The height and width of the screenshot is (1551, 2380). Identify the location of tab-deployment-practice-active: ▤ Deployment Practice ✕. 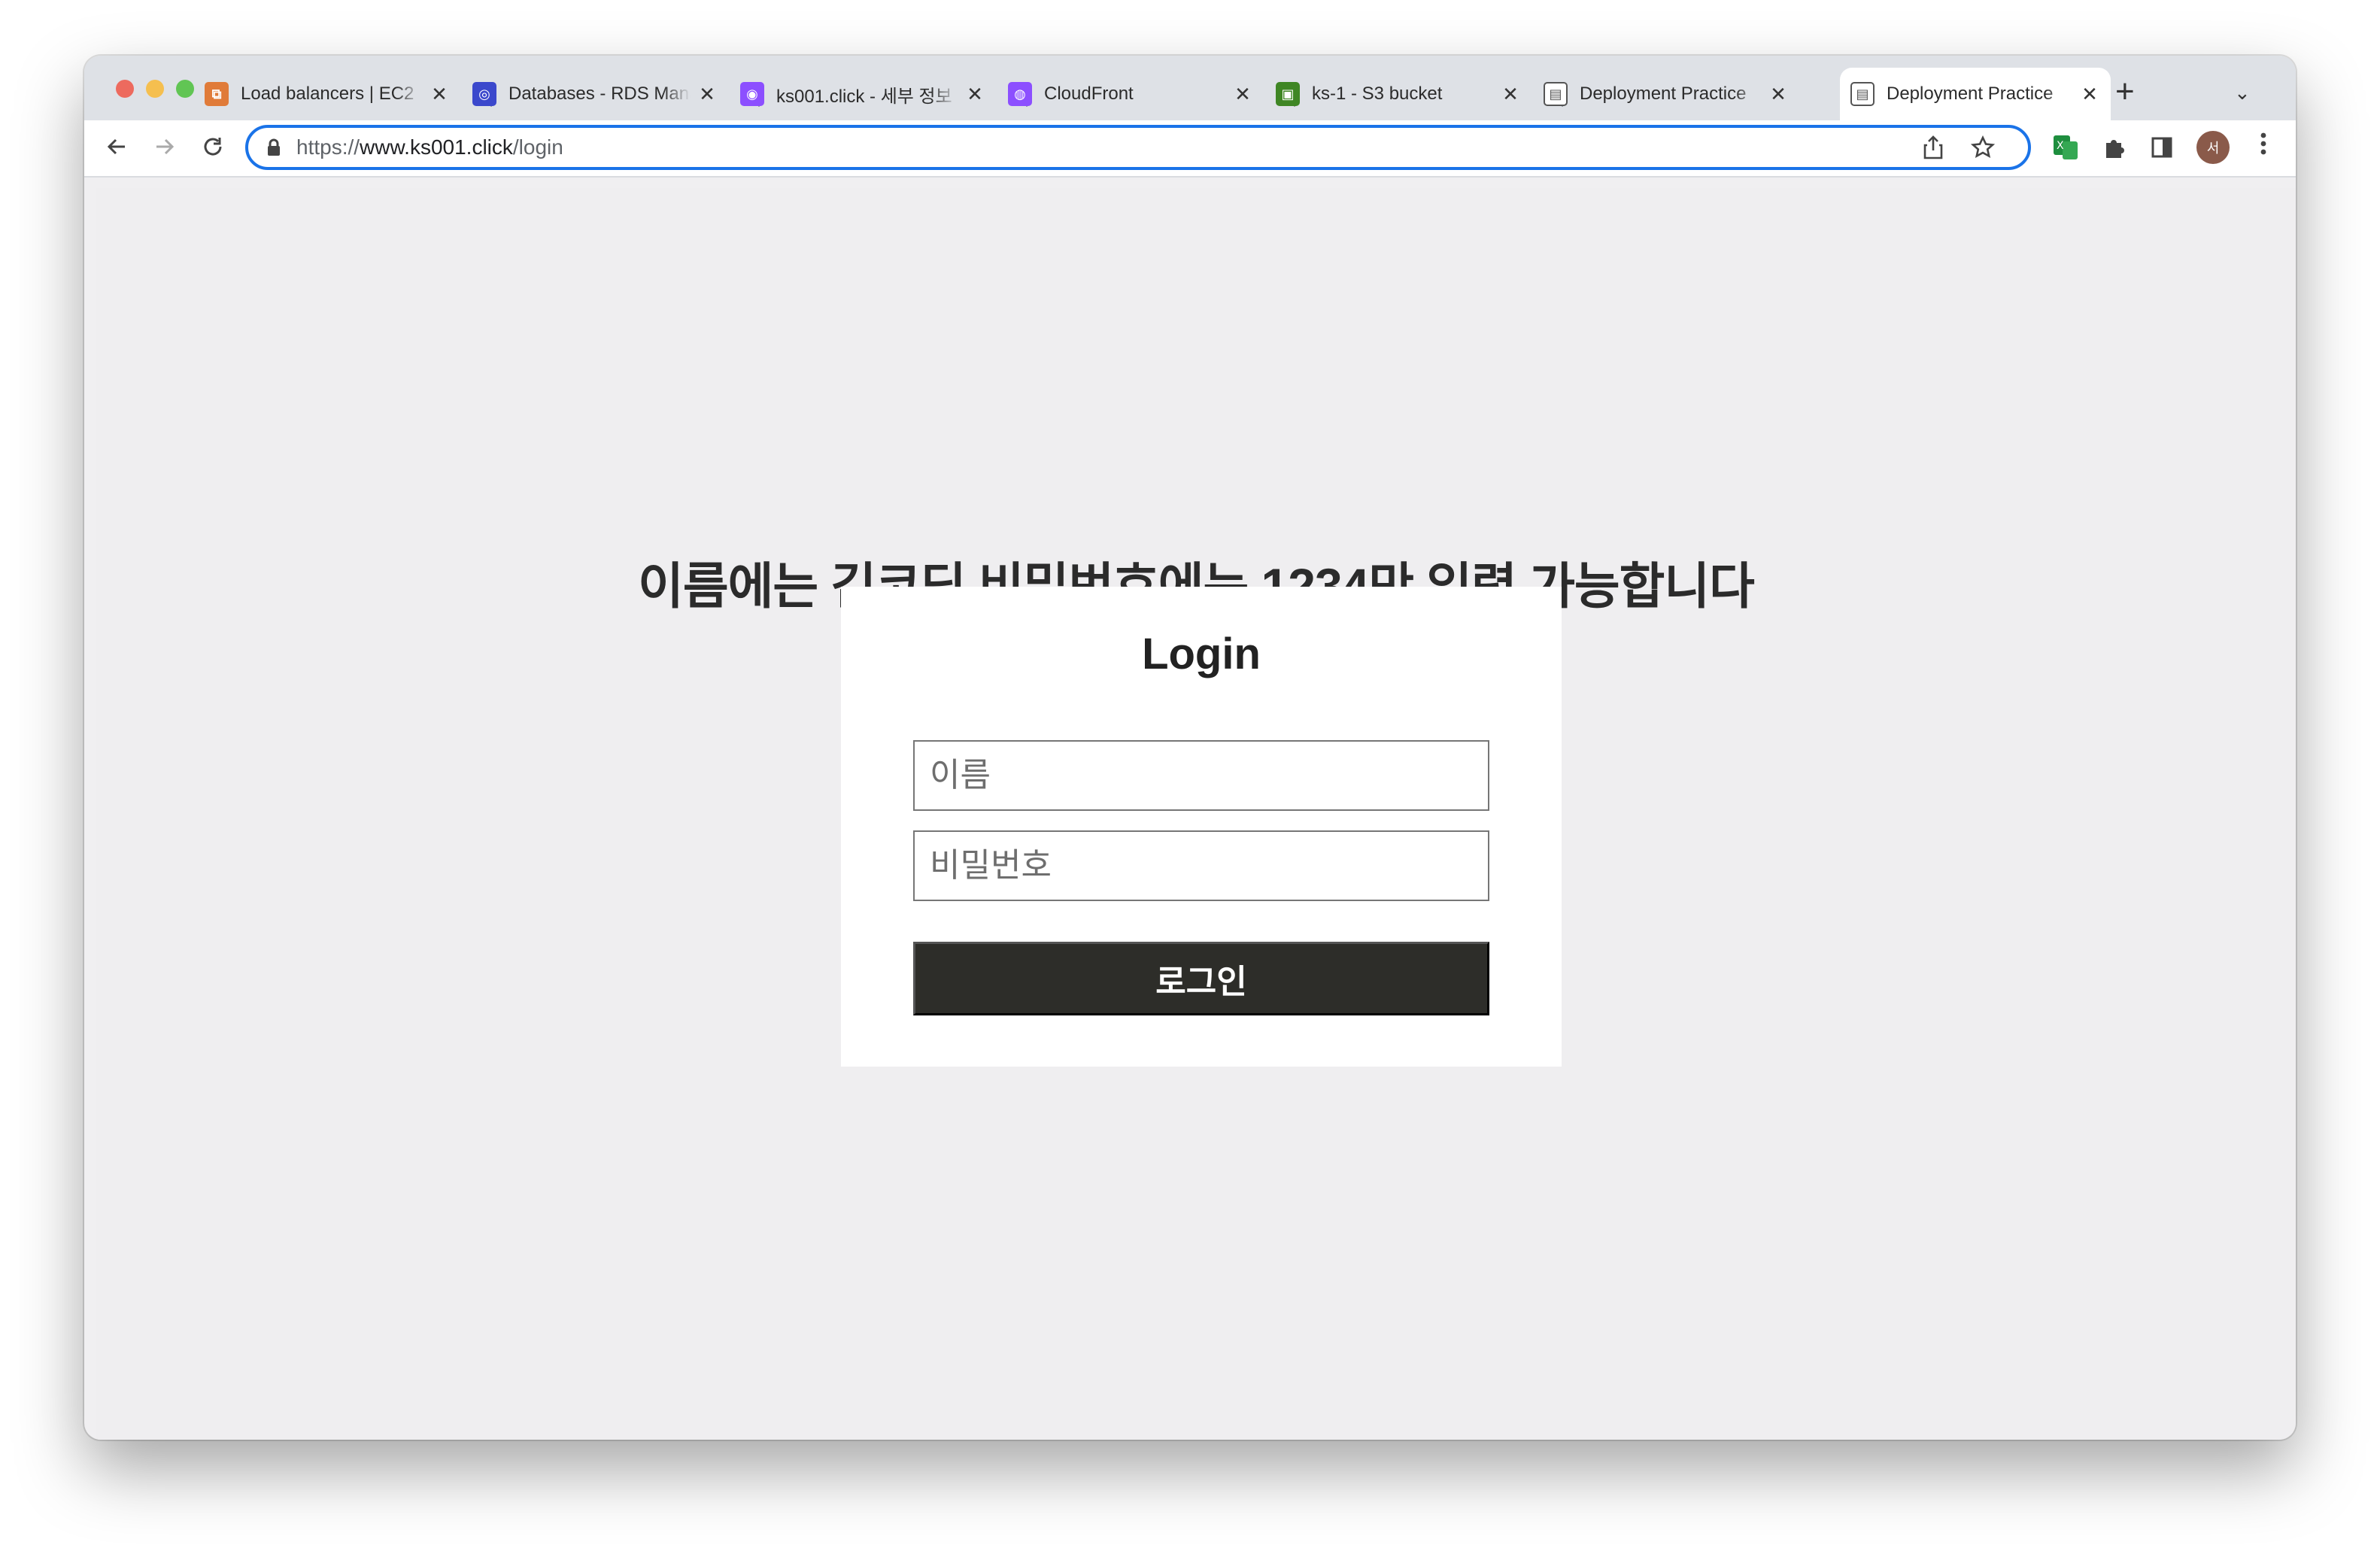
(1975, 94).